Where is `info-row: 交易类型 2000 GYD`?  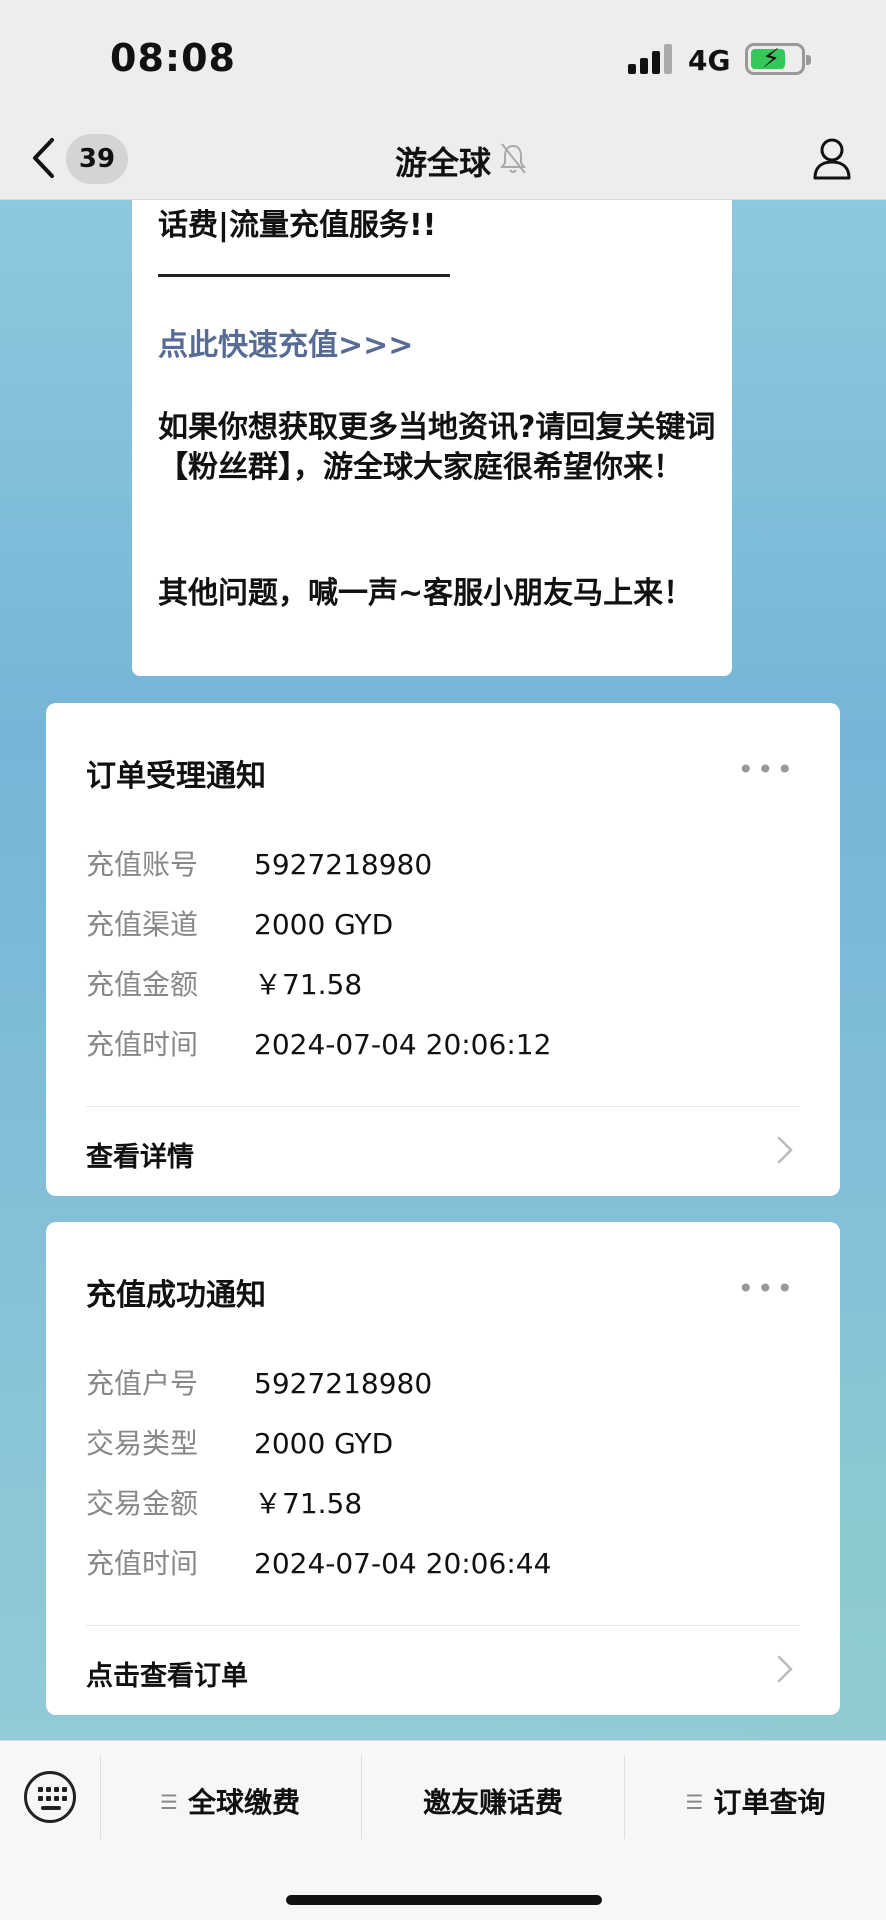
info-row: 交易类型 2000 GYD is located at coordinates (239, 1442).